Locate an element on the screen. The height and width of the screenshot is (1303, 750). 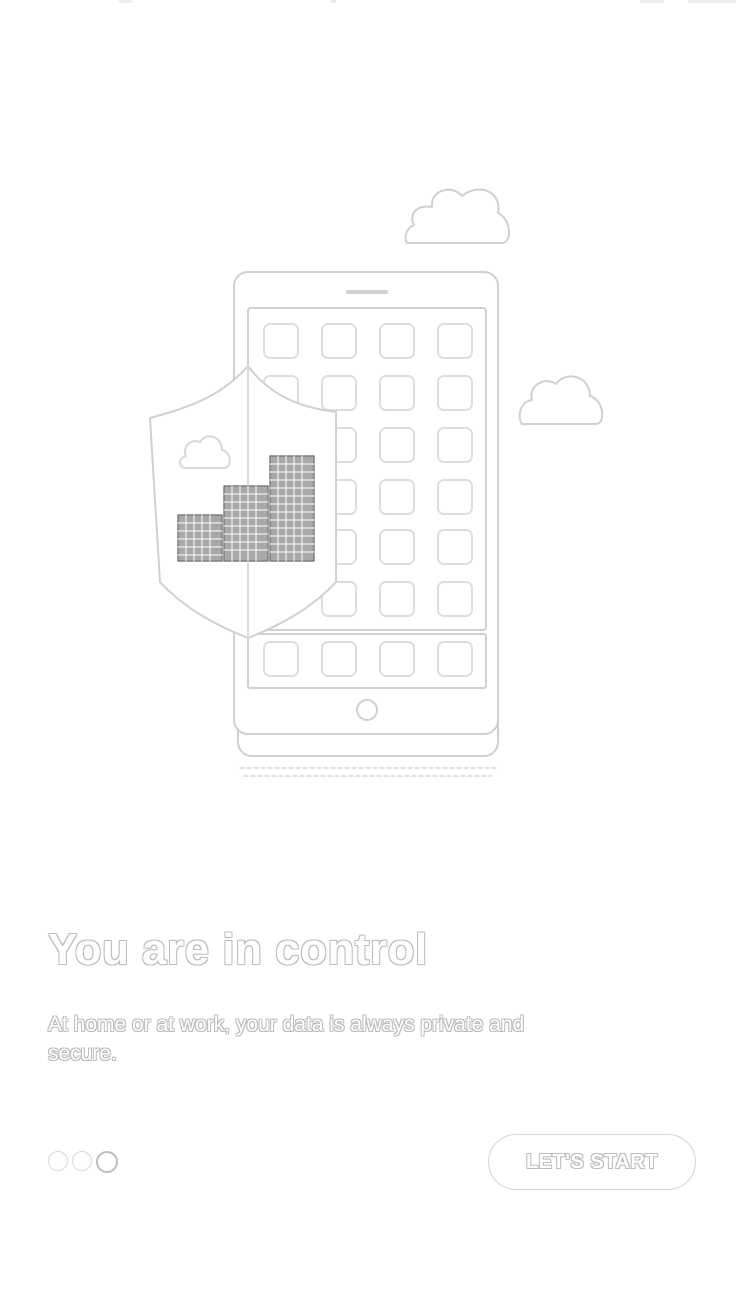
page-indicator is located at coordinates (83, 1162).